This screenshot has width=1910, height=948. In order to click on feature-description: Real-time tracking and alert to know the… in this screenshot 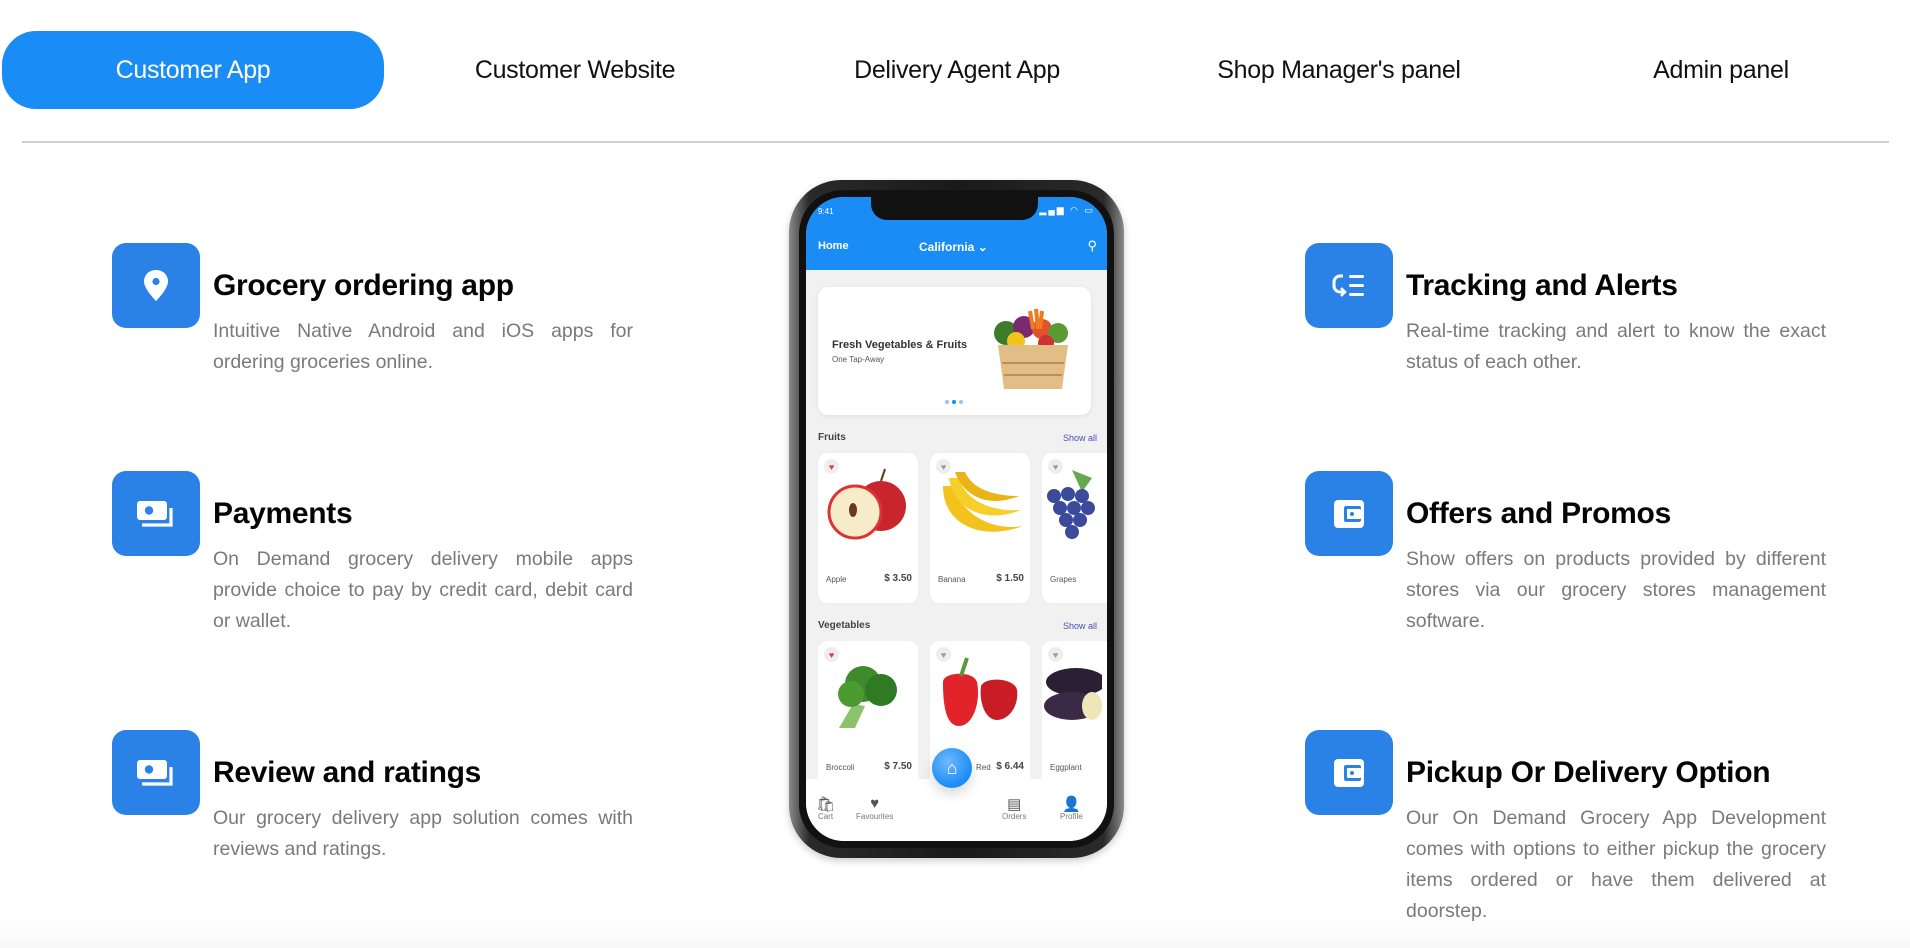, I will do `click(1616, 346)`.